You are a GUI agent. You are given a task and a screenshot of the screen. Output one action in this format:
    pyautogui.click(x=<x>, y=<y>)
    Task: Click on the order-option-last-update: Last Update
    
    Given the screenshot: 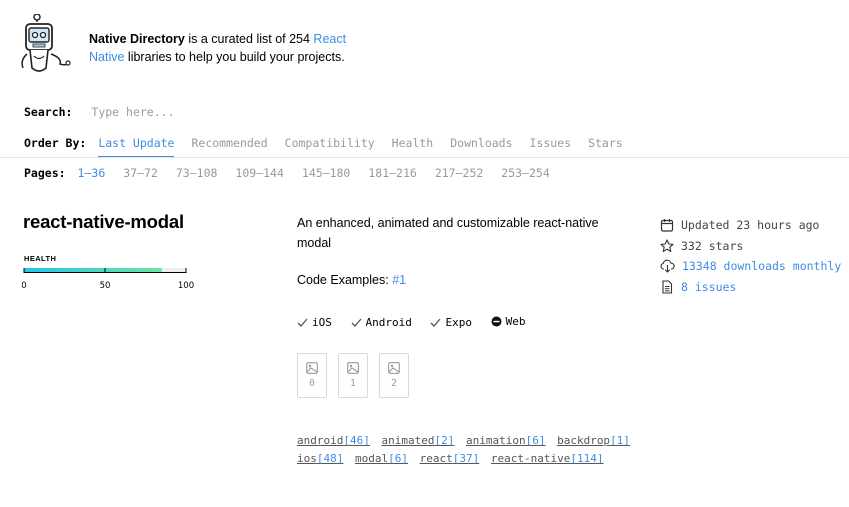 What is the action you would take?
    pyautogui.click(x=136, y=147)
    